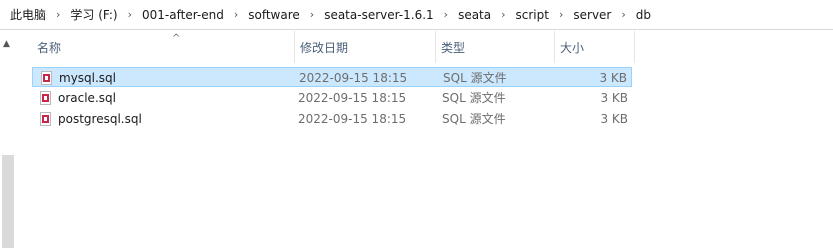 Image resolution: width=833 pixels, height=248 pixels. I want to click on breadcrumb-item-001-after-end: 001-after-end, so click(183, 15).